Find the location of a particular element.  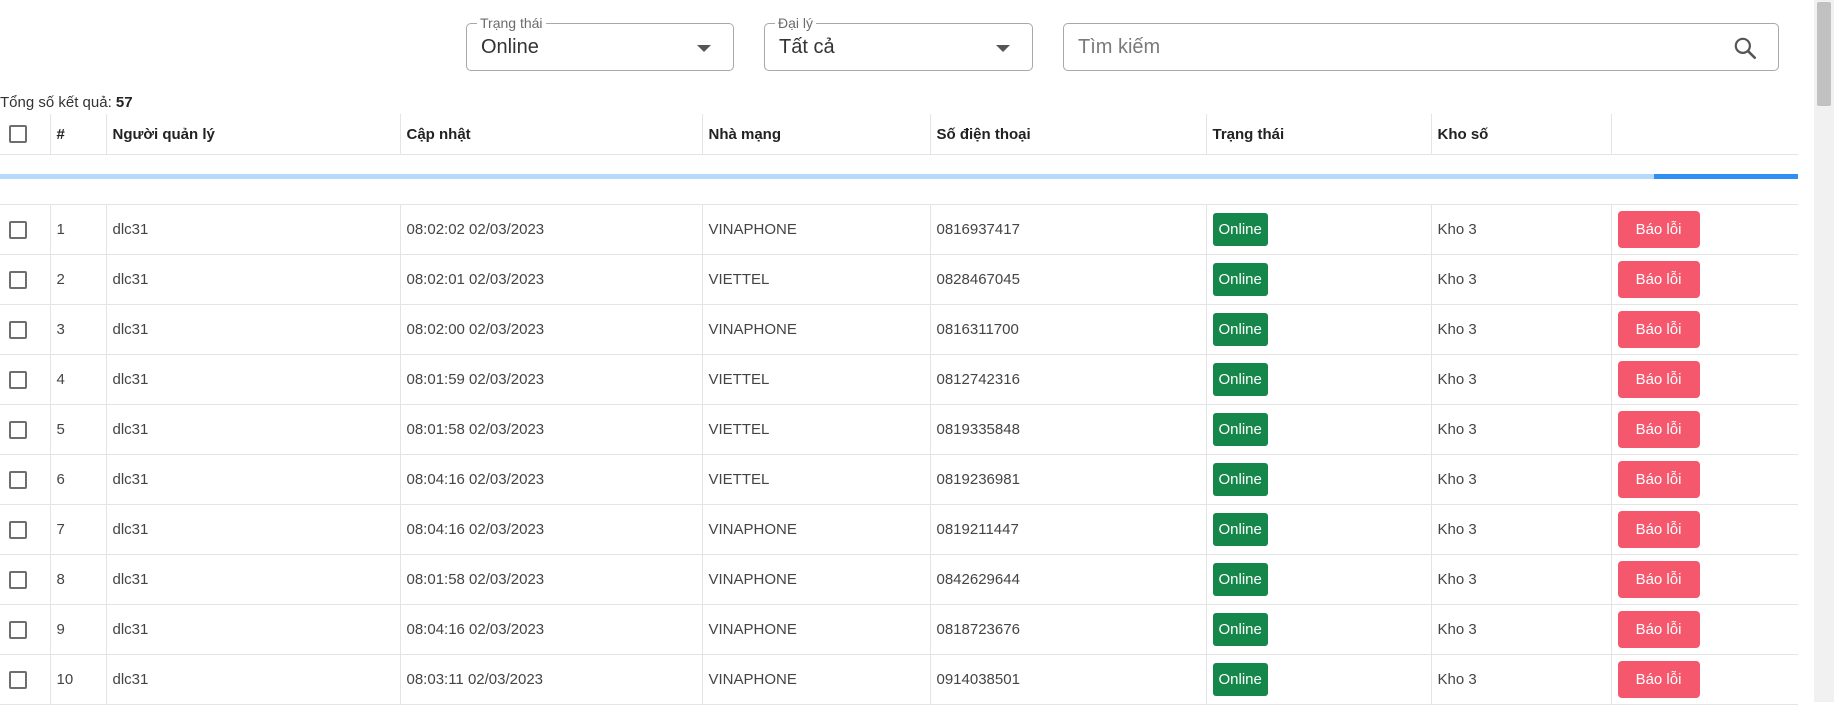

scrollbar-thumb is located at coordinates (1824, 54).